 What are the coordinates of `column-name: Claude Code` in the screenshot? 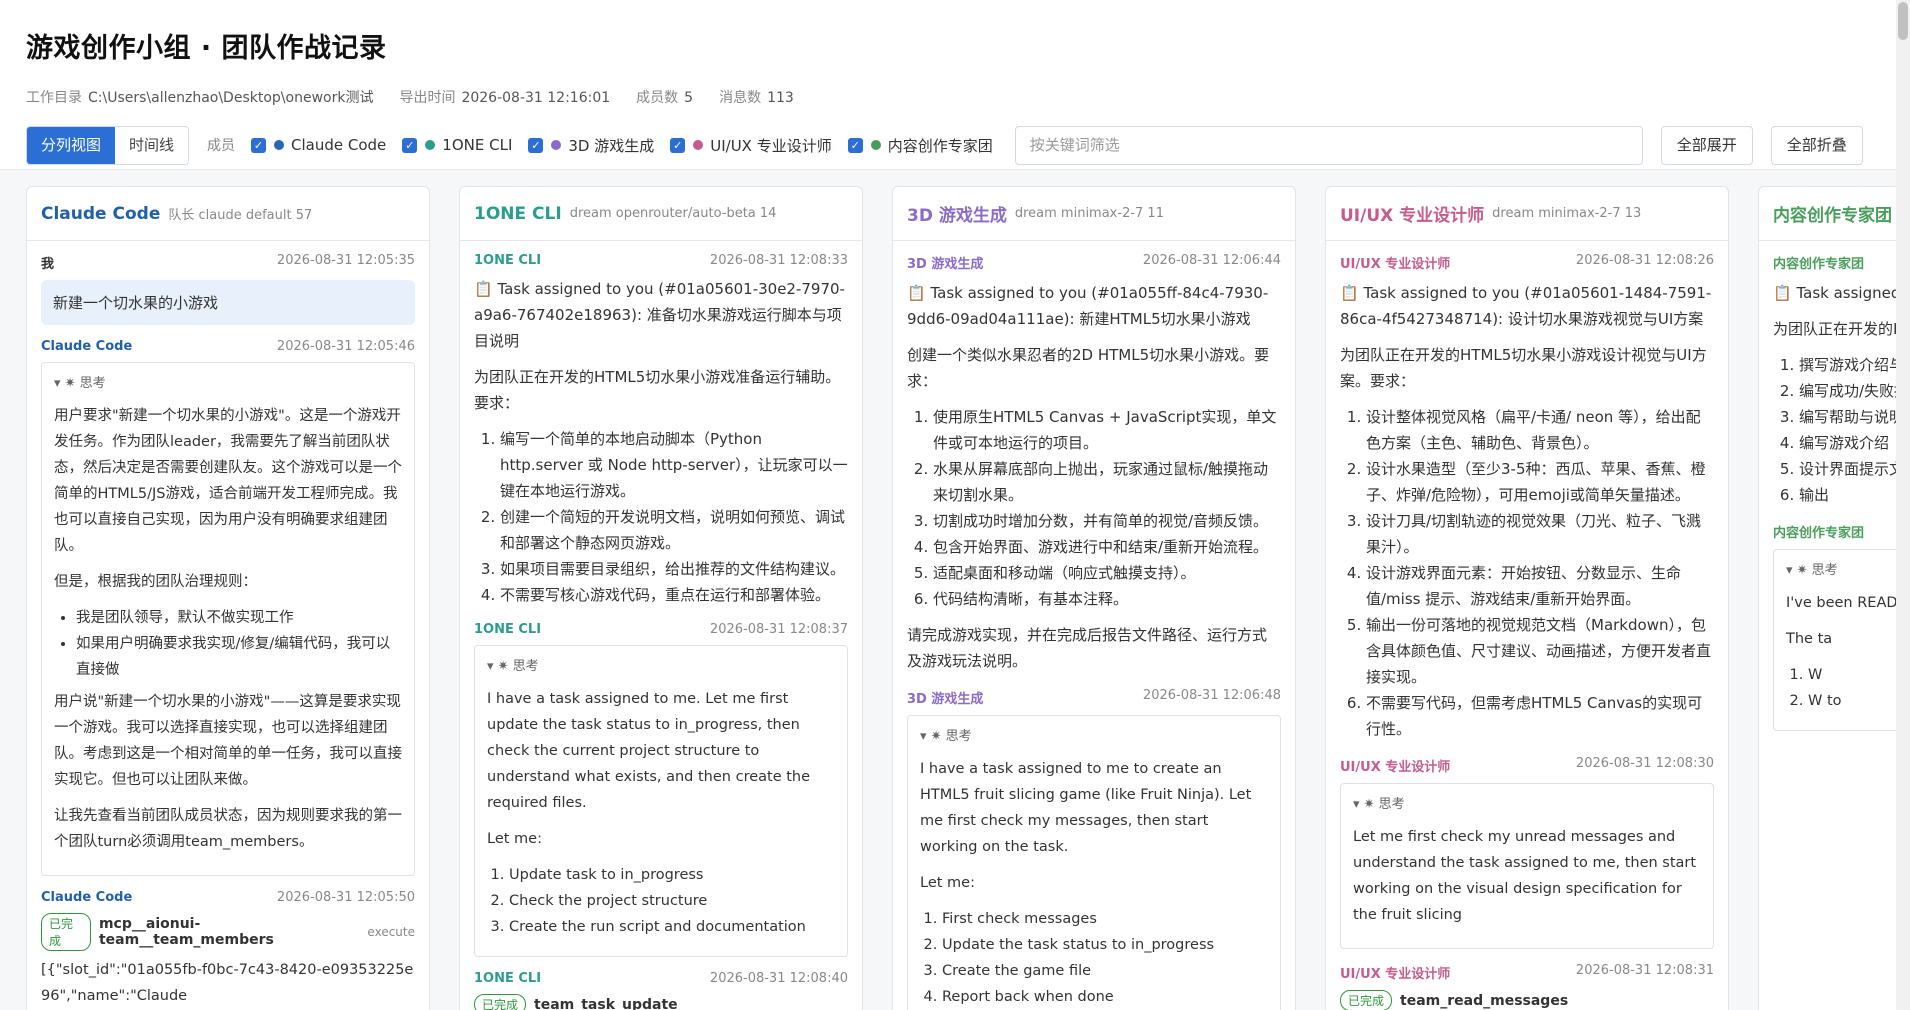 It's located at (101, 213).